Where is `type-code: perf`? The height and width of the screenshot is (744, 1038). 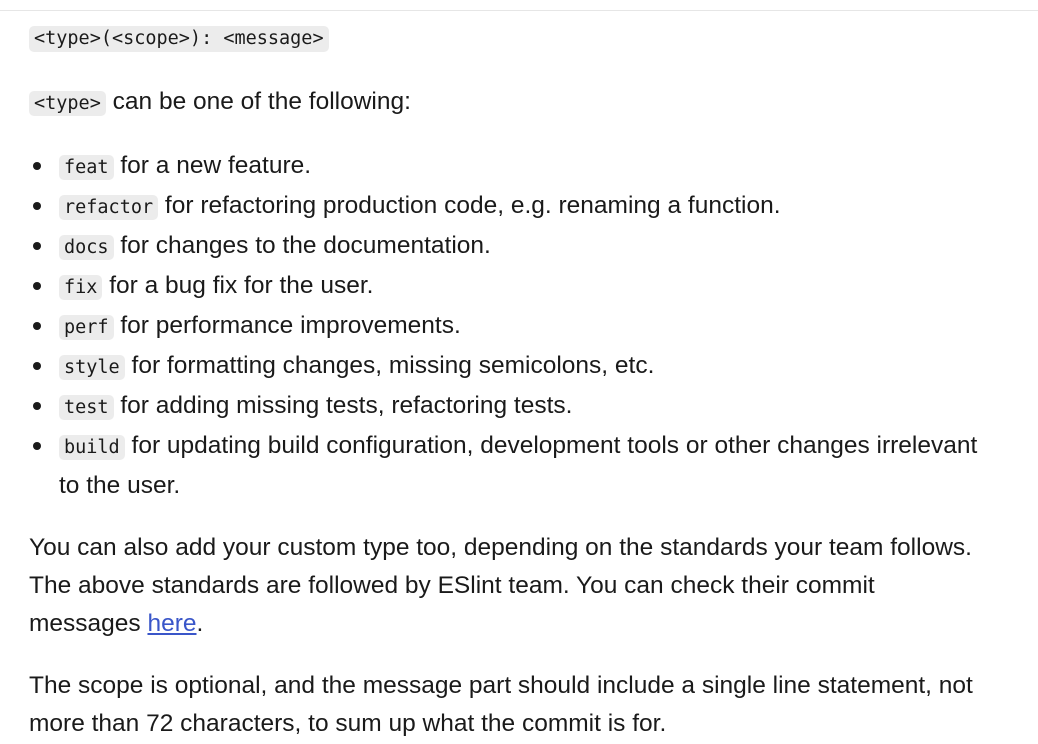 type-code: perf is located at coordinates (86, 327).